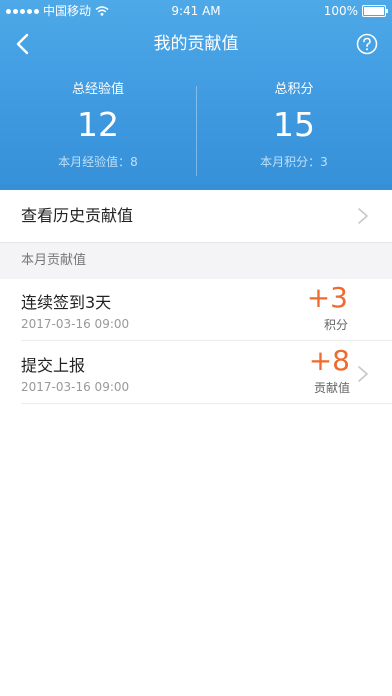 The height and width of the screenshot is (696, 392). Describe the element at coordinates (196, 11) in the screenshot. I see `status-bar: 中国移动 9:41 AM 100%` at that location.